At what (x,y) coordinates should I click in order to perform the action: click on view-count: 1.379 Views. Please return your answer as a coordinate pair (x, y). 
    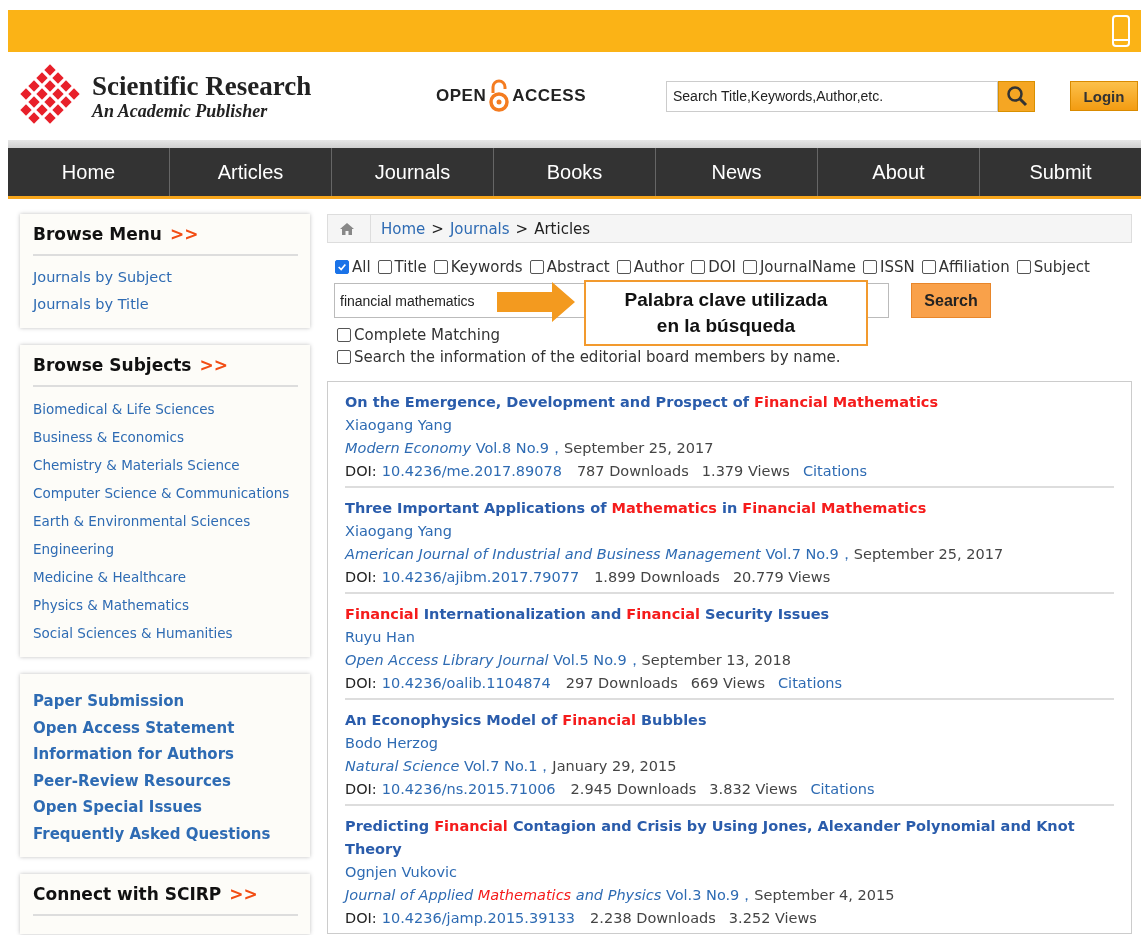
    Looking at the image, I should click on (745, 471).